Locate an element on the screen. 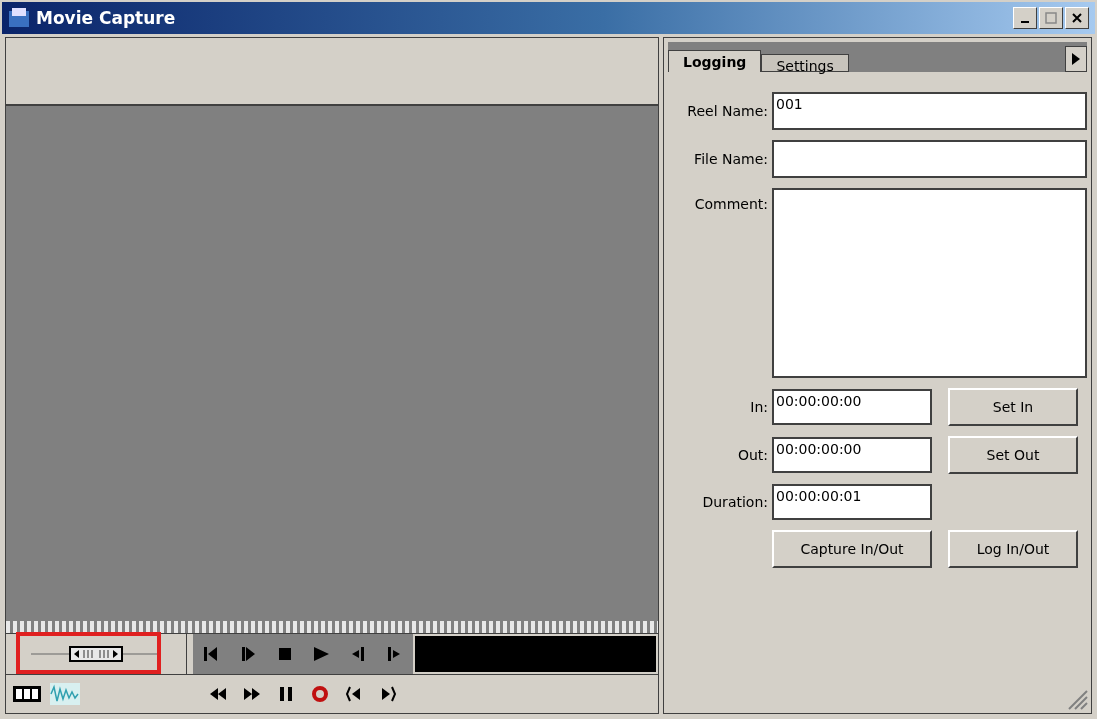  maximize-button is located at coordinates (1051, 18).